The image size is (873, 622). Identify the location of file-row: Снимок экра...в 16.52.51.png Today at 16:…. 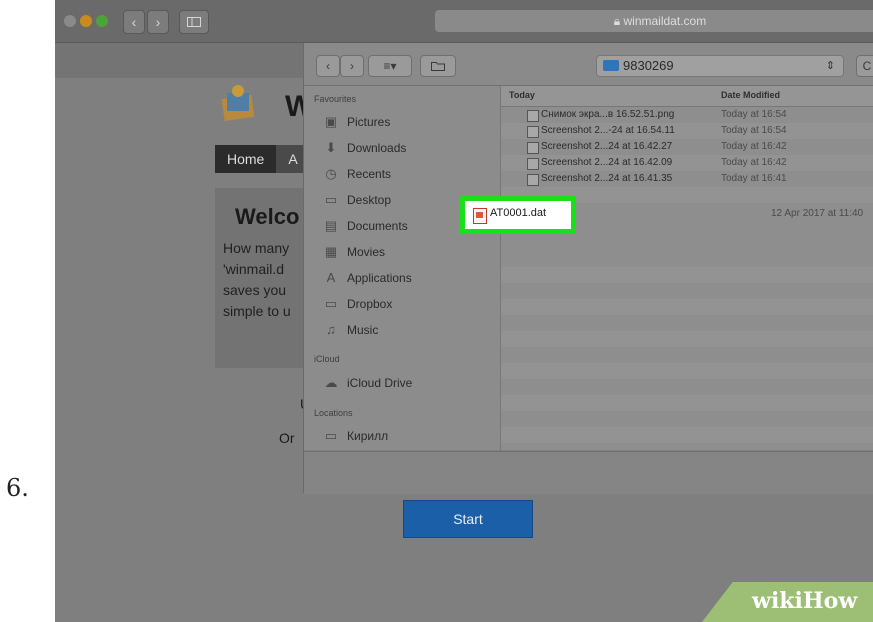
(687, 115).